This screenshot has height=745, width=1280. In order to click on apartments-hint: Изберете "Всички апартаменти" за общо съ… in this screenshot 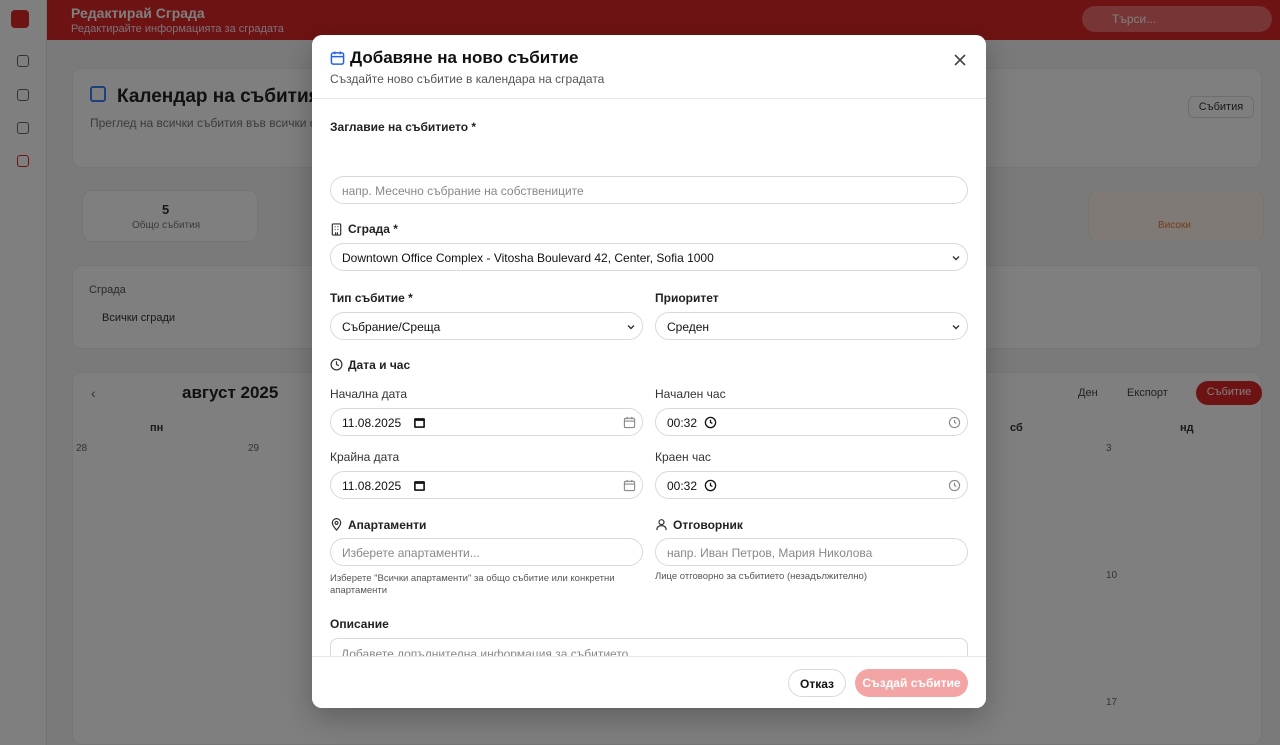, I will do `click(472, 584)`.